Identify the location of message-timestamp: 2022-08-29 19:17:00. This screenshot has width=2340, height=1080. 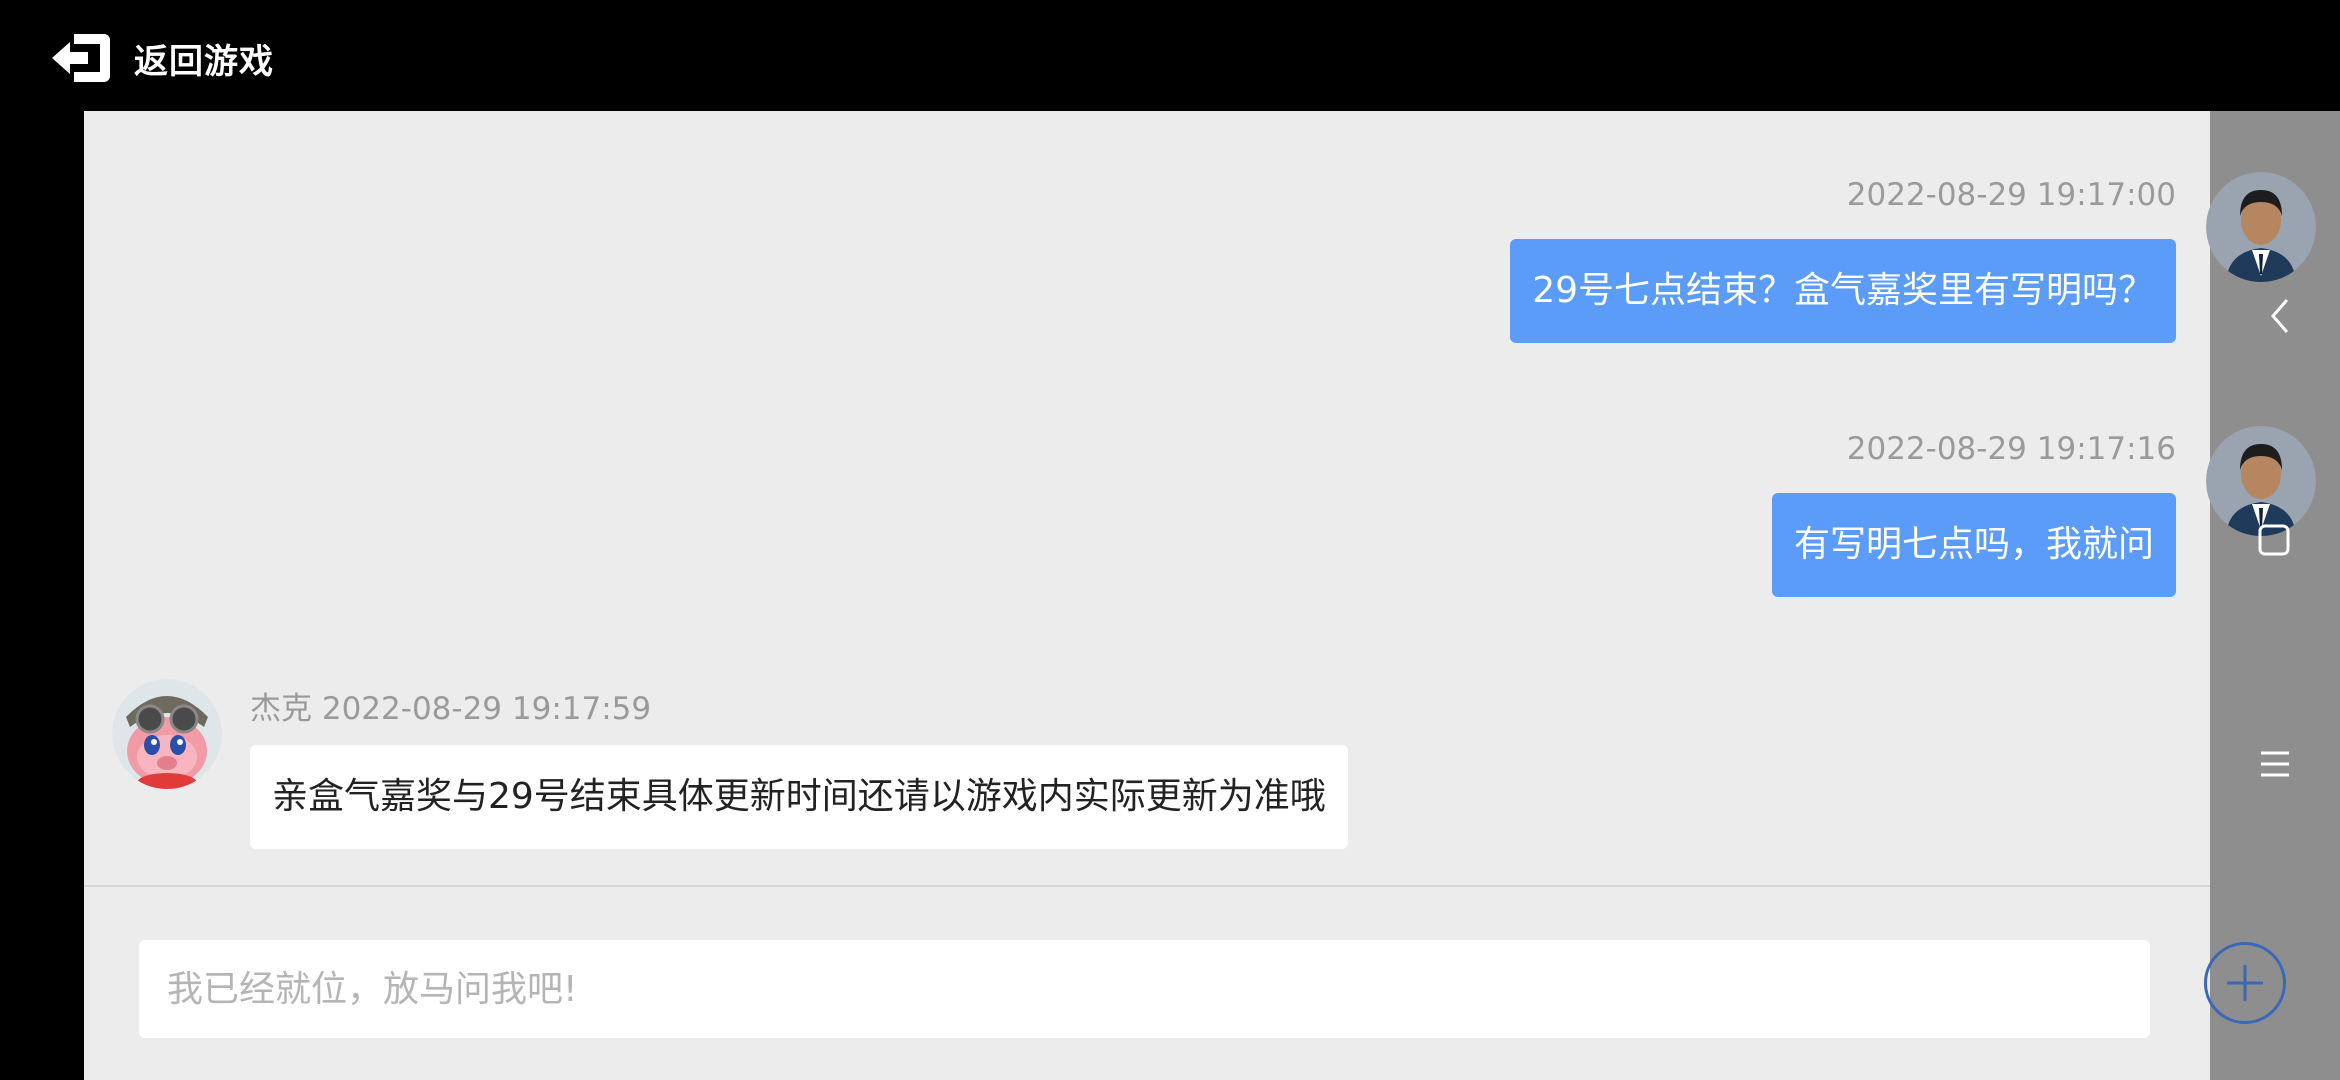
(2011, 195).